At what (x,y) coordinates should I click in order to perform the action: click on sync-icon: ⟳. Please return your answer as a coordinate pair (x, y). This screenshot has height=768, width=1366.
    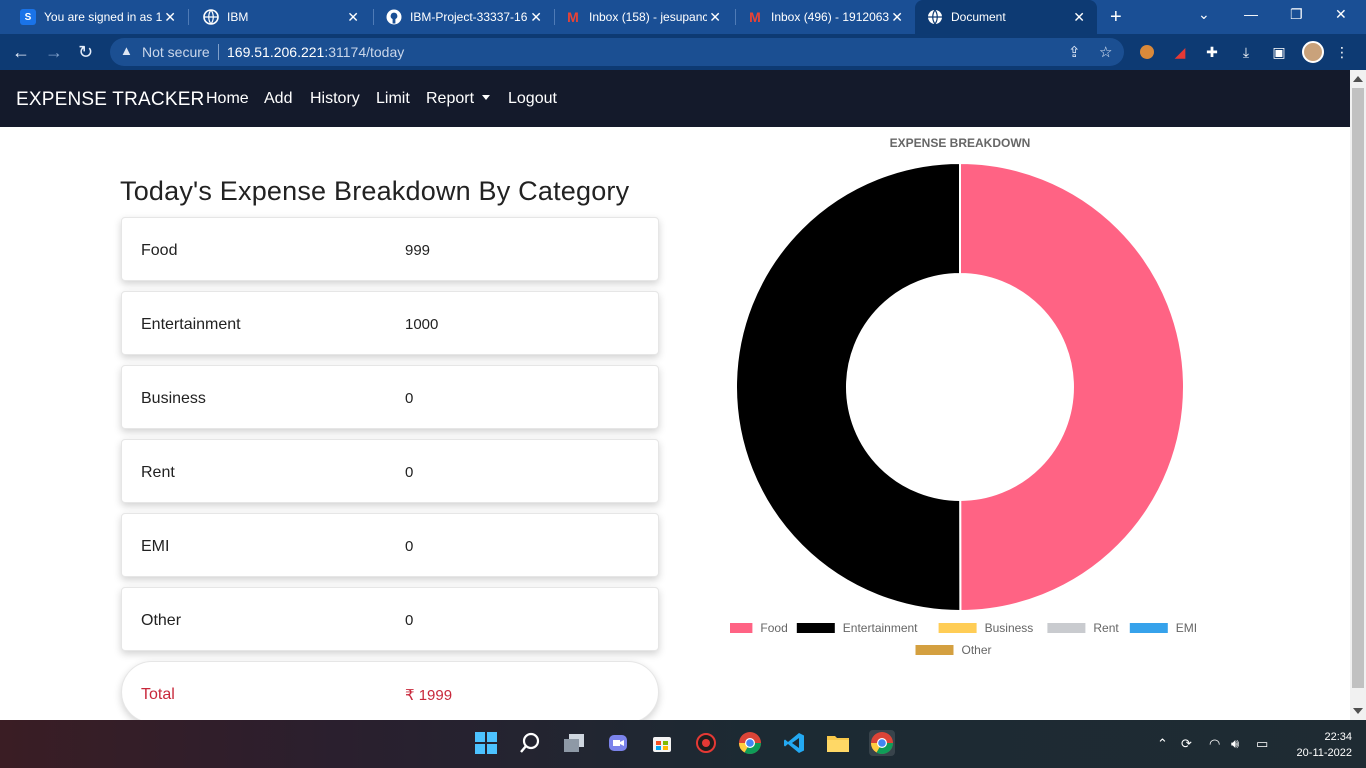
    Looking at the image, I should click on (1186, 744).